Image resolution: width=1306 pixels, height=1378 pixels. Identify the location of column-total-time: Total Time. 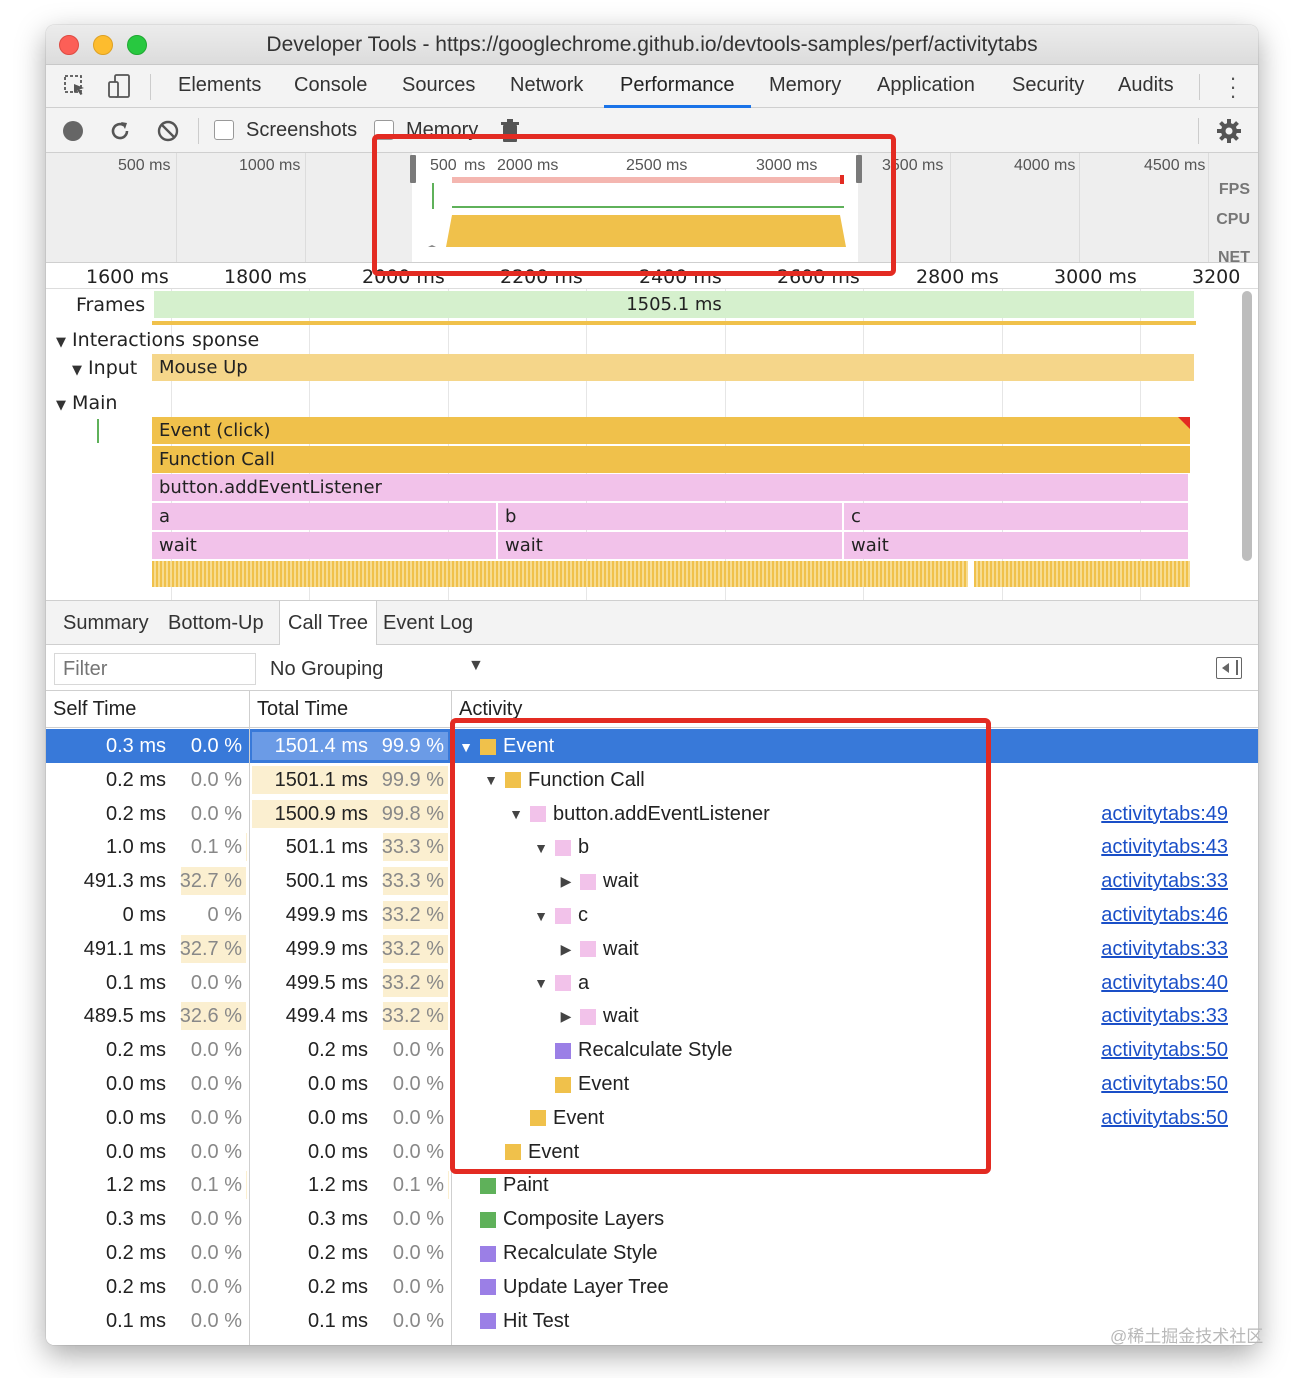
(302, 709).